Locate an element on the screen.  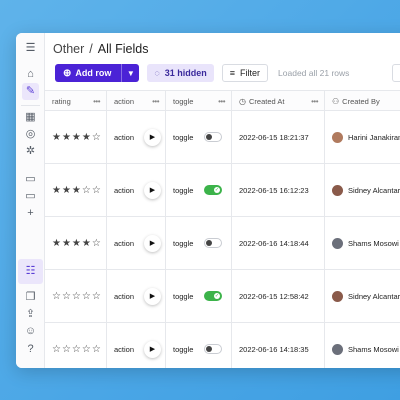
help-icon: ? is located at coordinates (30, 349).